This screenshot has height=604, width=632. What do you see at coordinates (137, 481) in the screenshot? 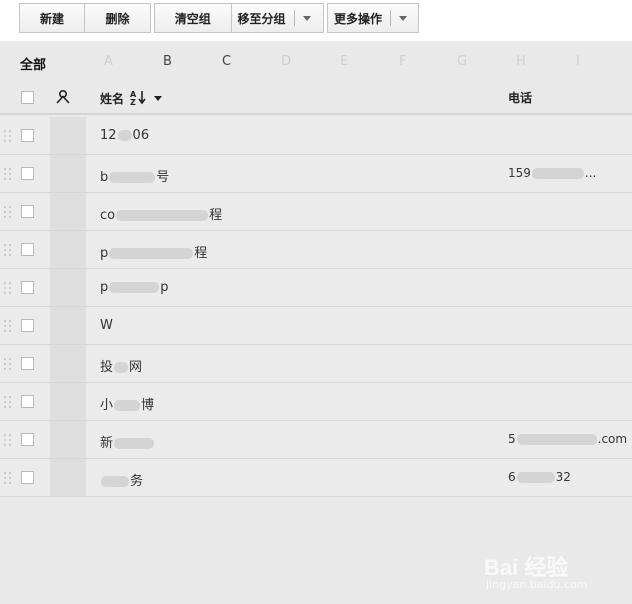
I see `contact-name-tail: 务` at bounding box center [137, 481].